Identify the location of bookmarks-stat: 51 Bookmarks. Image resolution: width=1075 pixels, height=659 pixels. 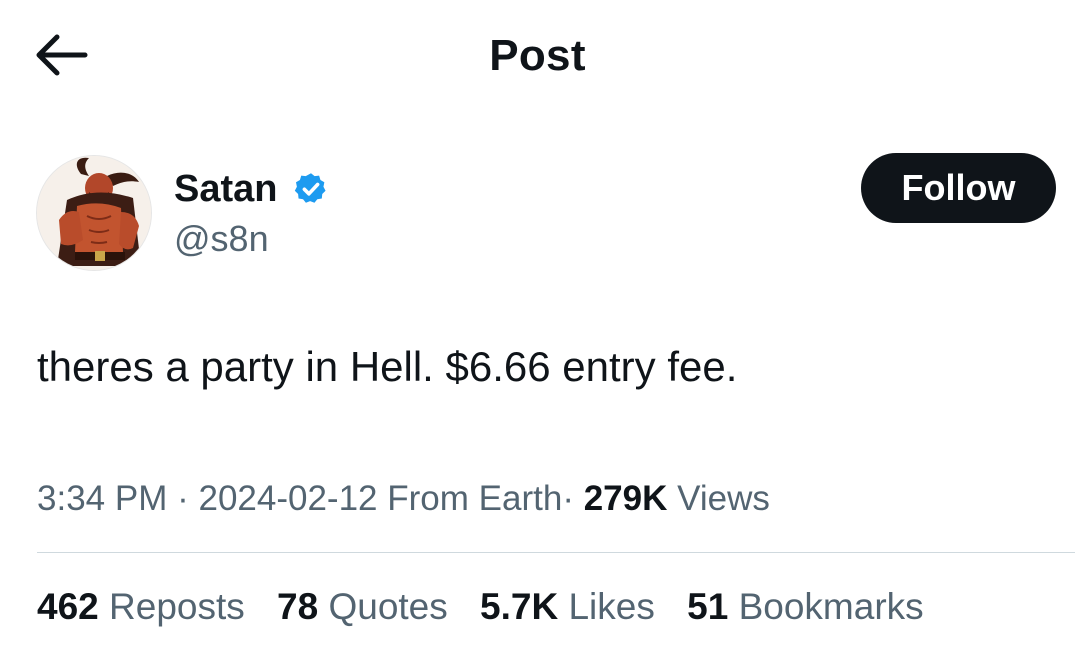
(805, 607).